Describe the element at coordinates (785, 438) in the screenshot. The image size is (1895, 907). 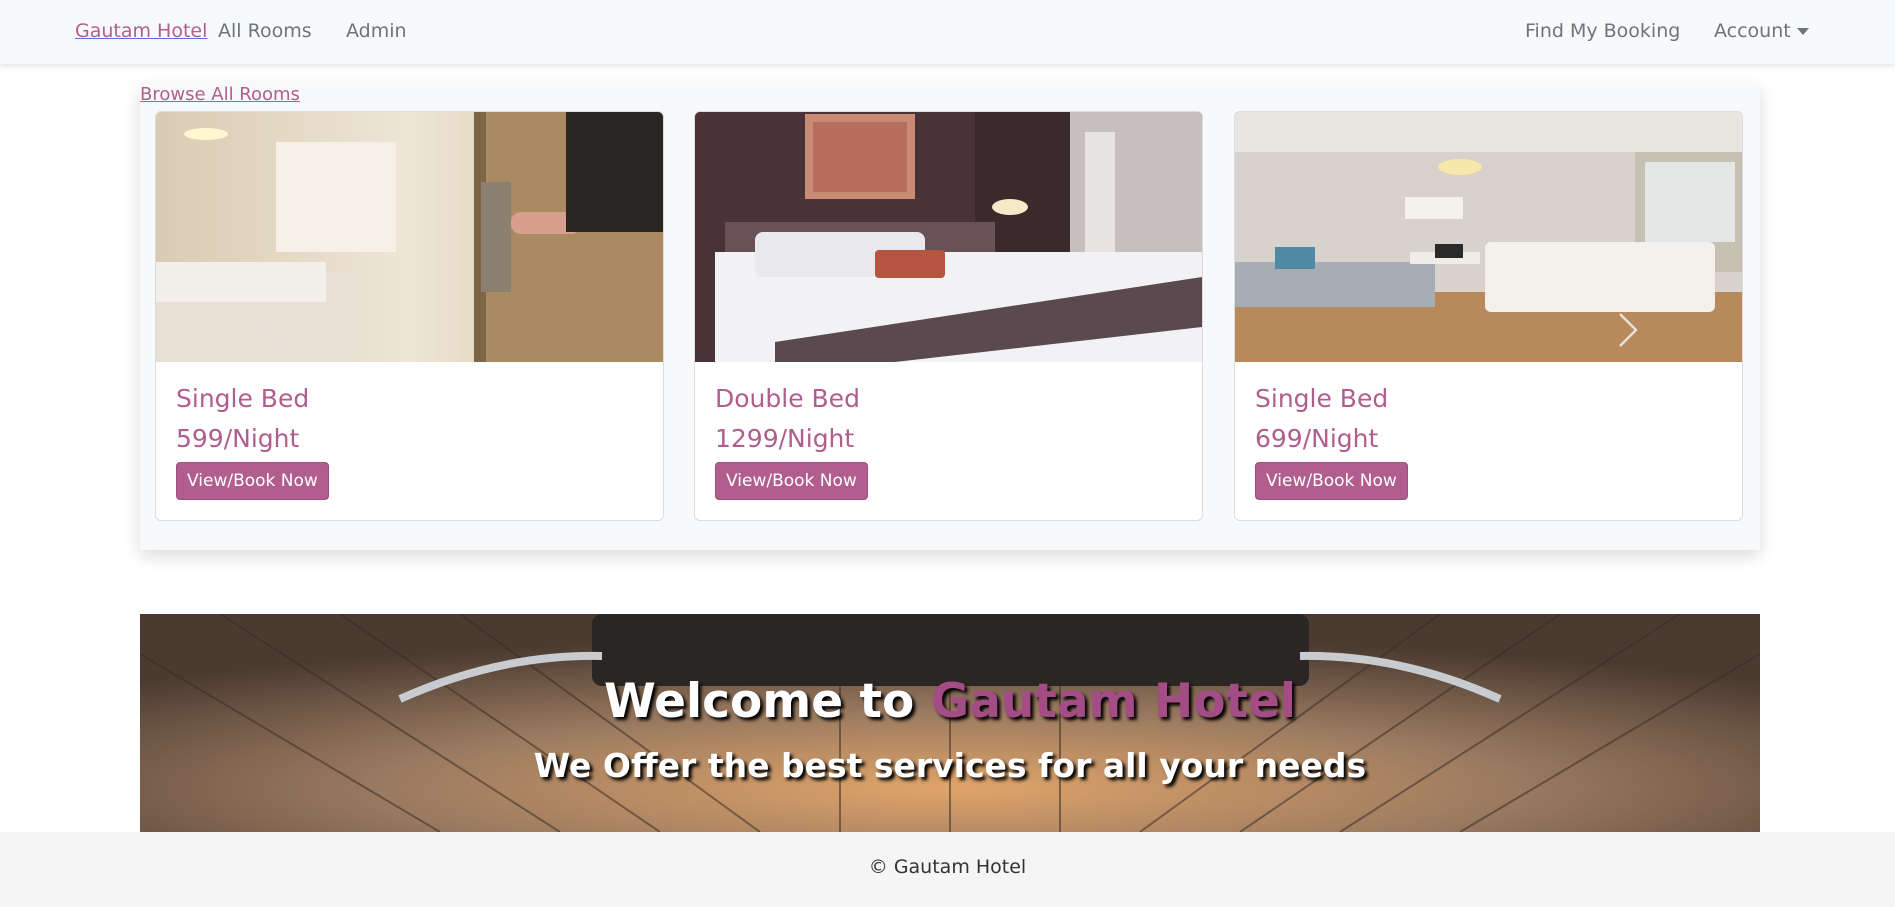
I see `room-price: 1299/Night` at that location.